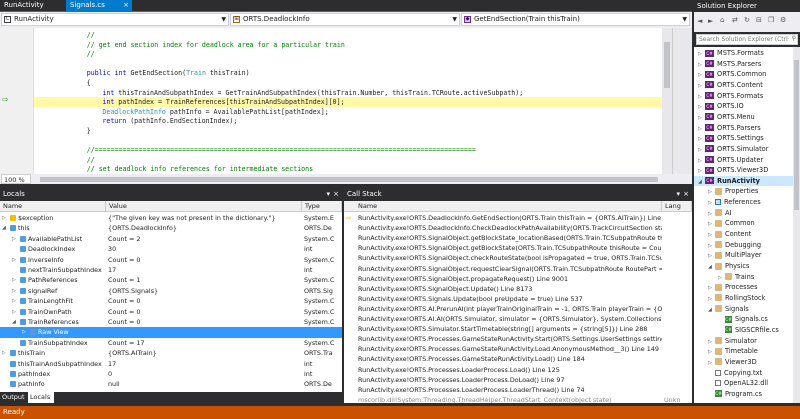 This screenshot has height=419, width=800. Describe the element at coordinates (204, 228) in the screenshot. I see `local-value: {ORTS.DeadlockInfo}` at that location.